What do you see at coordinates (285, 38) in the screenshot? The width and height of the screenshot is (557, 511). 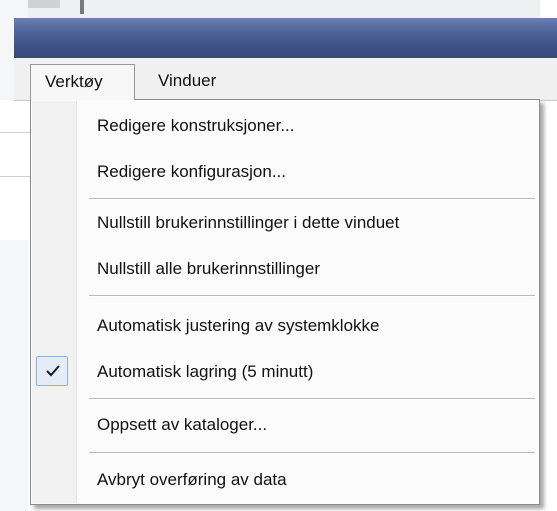 I see `window-titlebar` at bounding box center [285, 38].